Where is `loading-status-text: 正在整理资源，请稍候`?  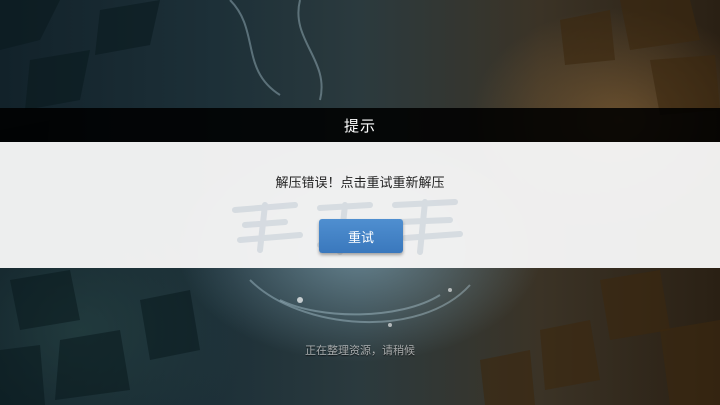 loading-status-text: 正在整理资源，请稍候 is located at coordinates (360, 350).